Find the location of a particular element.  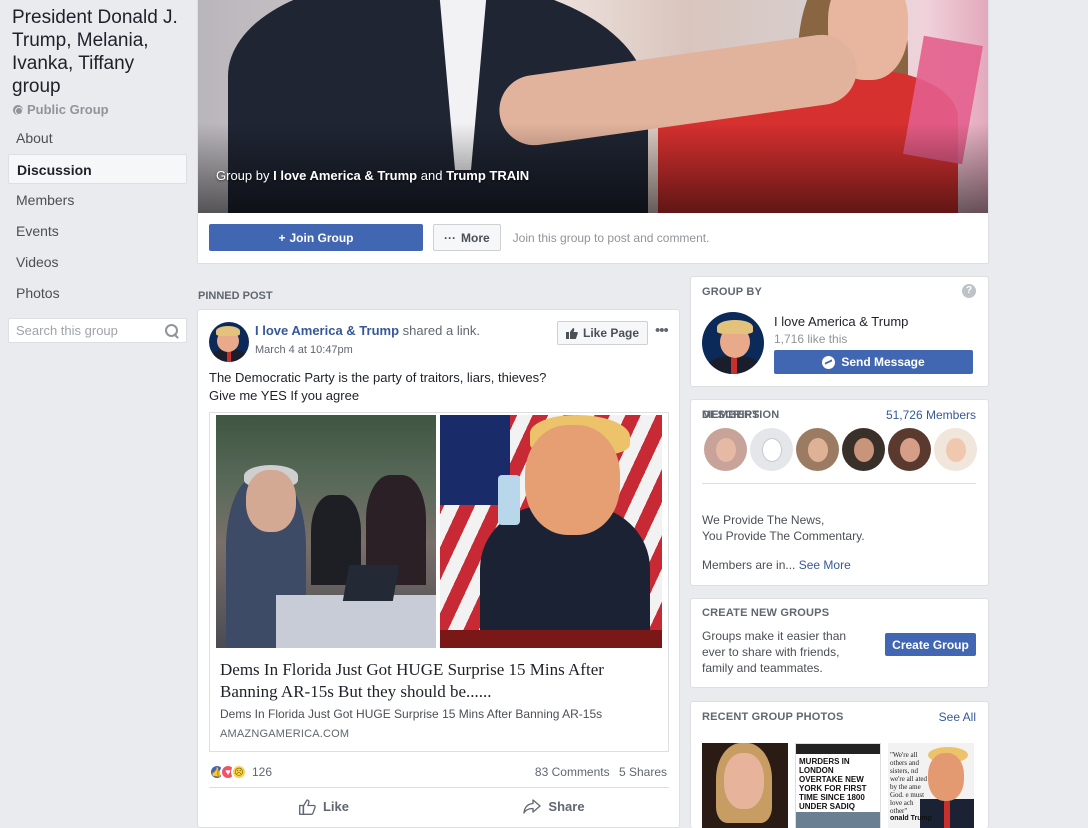

group-search-input is located at coordinates (86, 330).